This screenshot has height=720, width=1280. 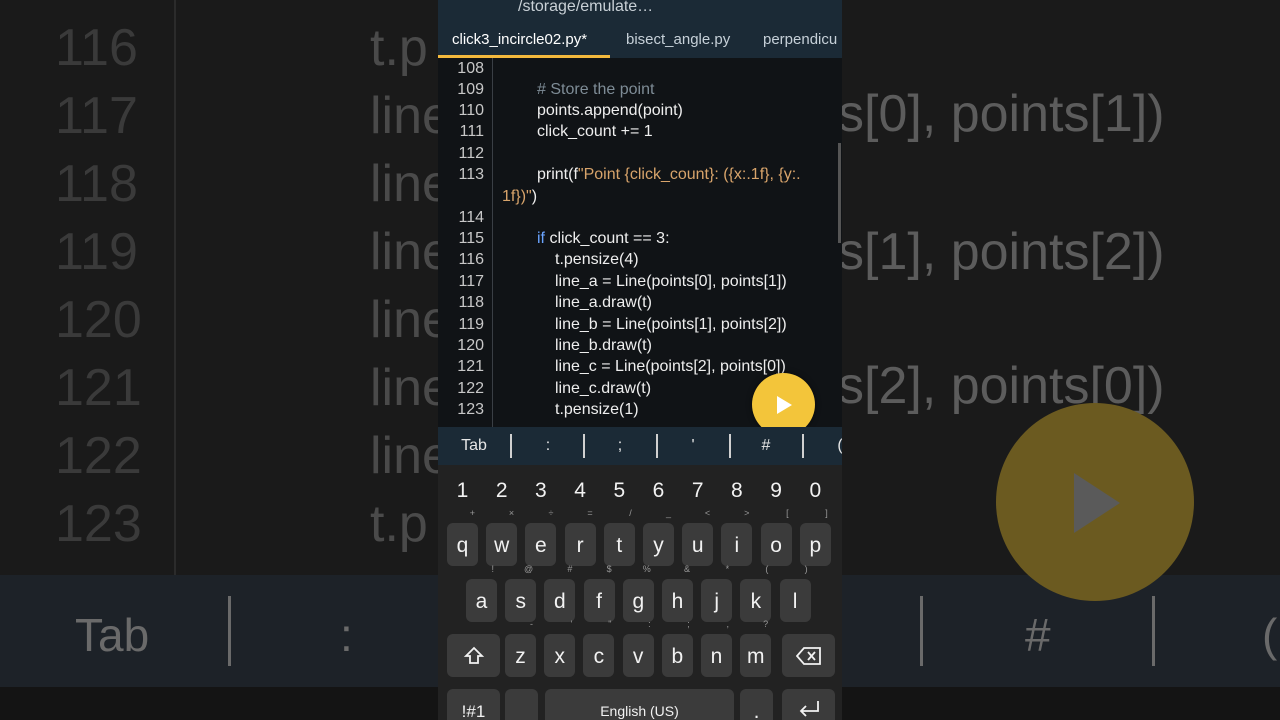 What do you see at coordinates (707, 513) in the screenshot?
I see `secondary-symbol: <` at bounding box center [707, 513].